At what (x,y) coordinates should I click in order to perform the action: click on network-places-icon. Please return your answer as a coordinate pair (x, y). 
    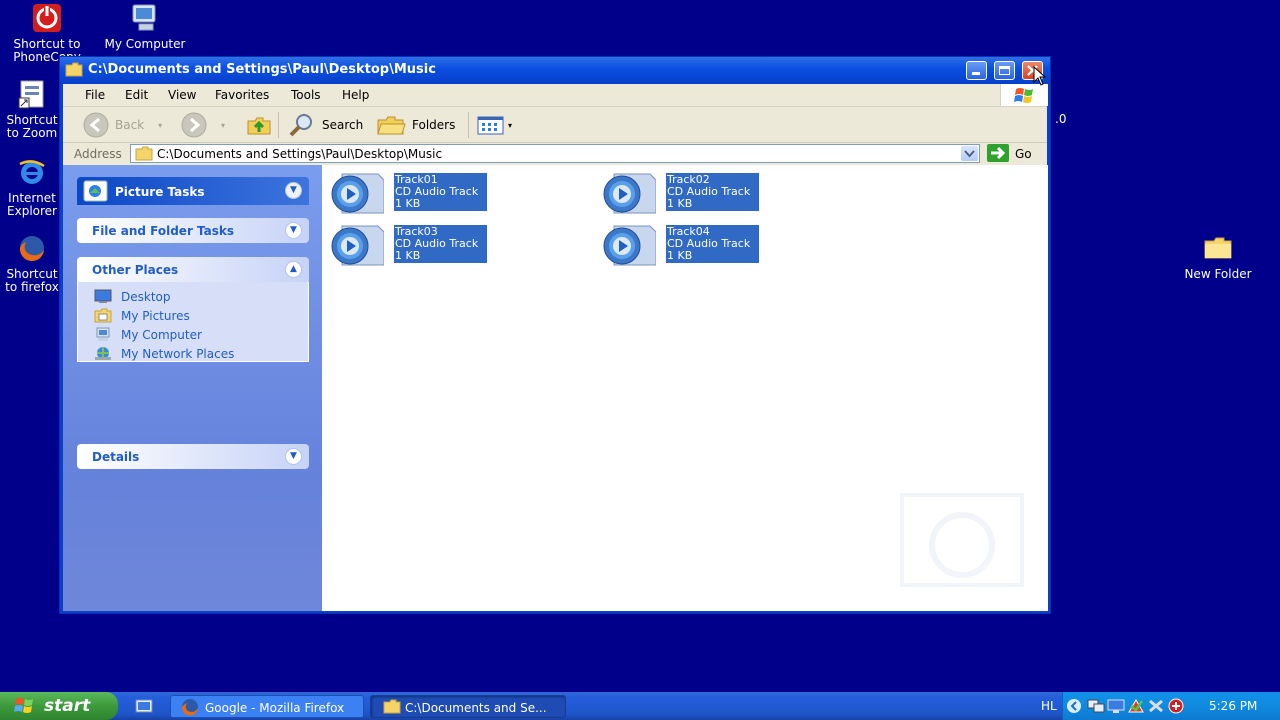
    Looking at the image, I should click on (103, 353).